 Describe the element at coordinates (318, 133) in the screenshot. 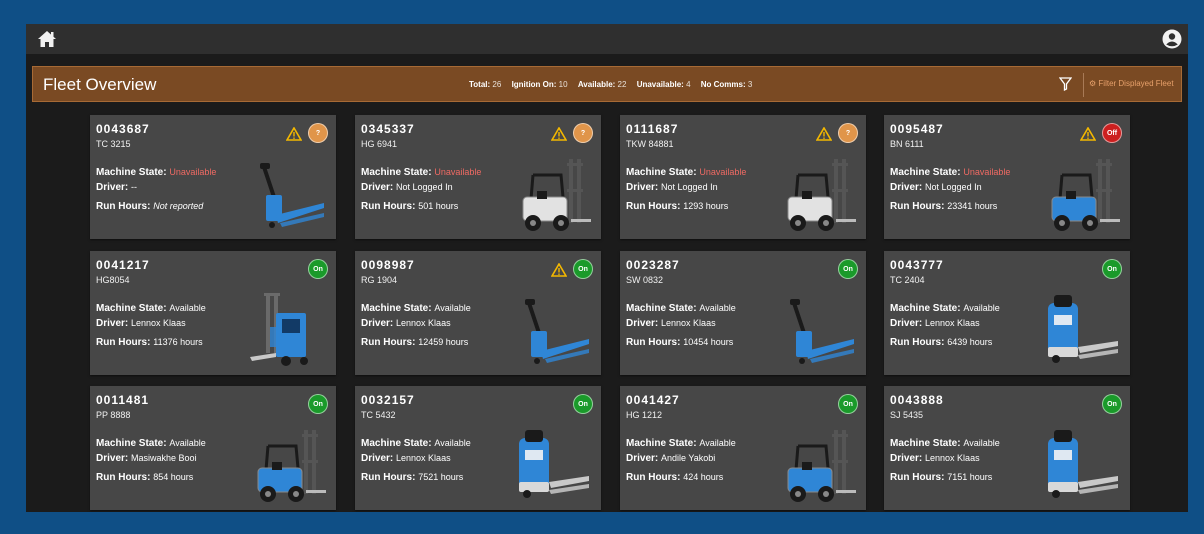

I see `ignition-status-badge: ?` at that location.